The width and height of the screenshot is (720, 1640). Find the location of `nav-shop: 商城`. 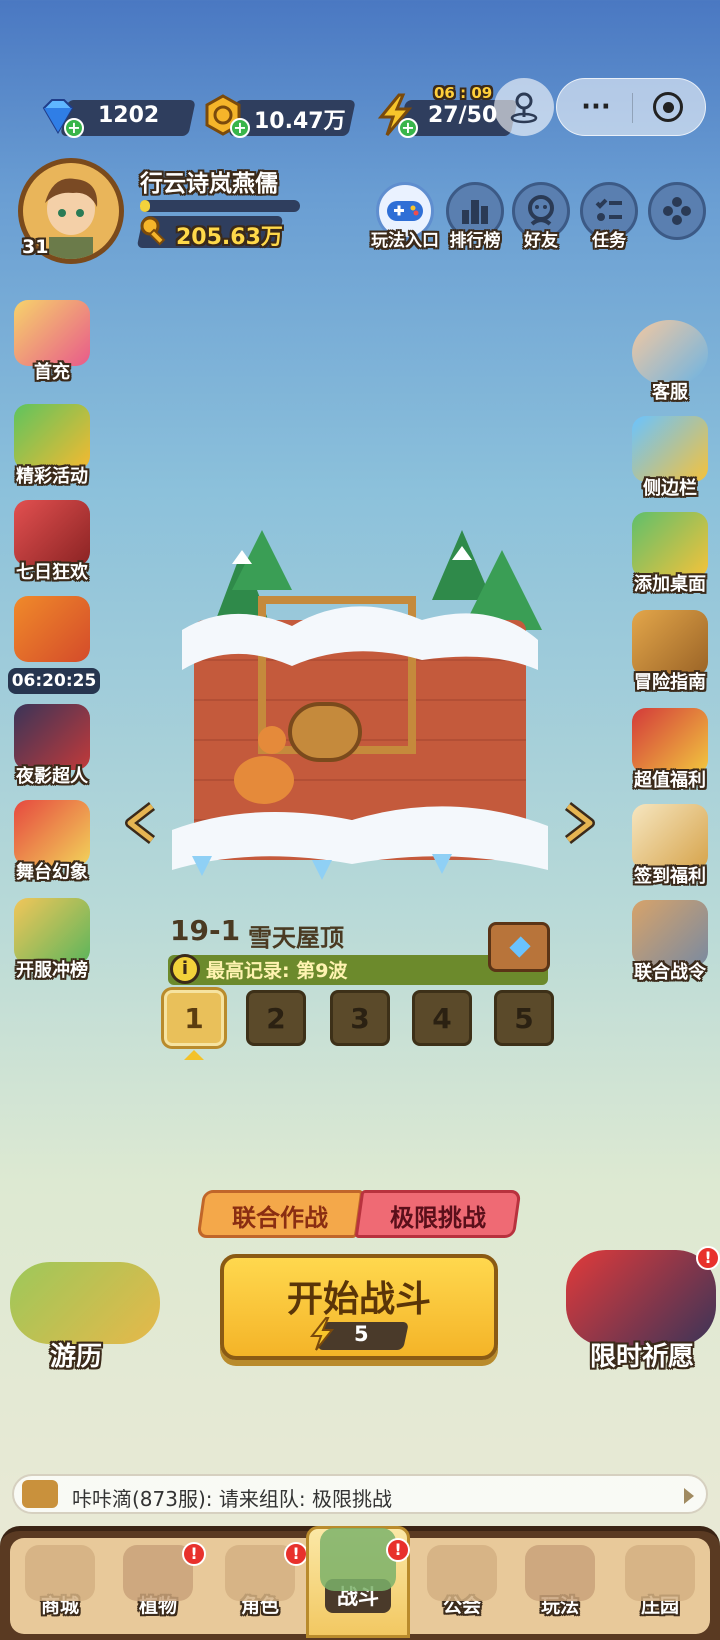

nav-shop: 商城 is located at coordinates (60, 1587).